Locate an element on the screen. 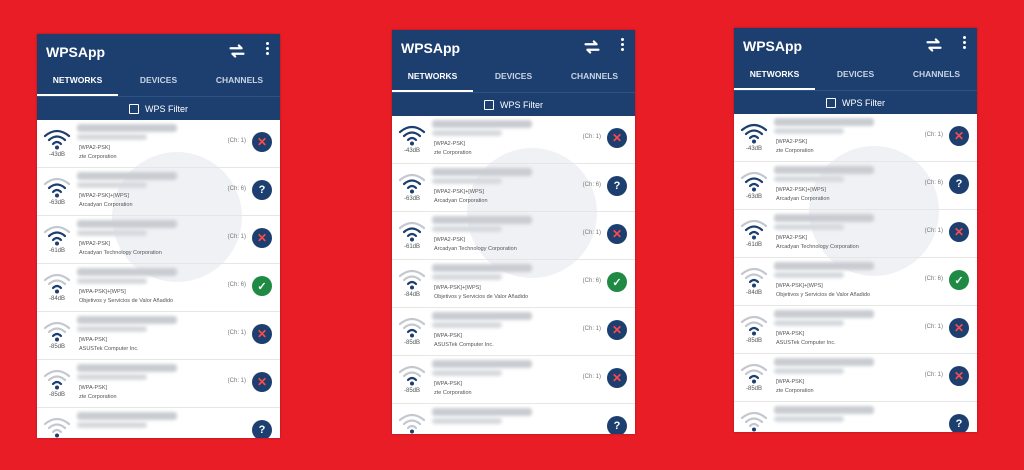  signal-strength: -84dB is located at coordinates (753, 293).